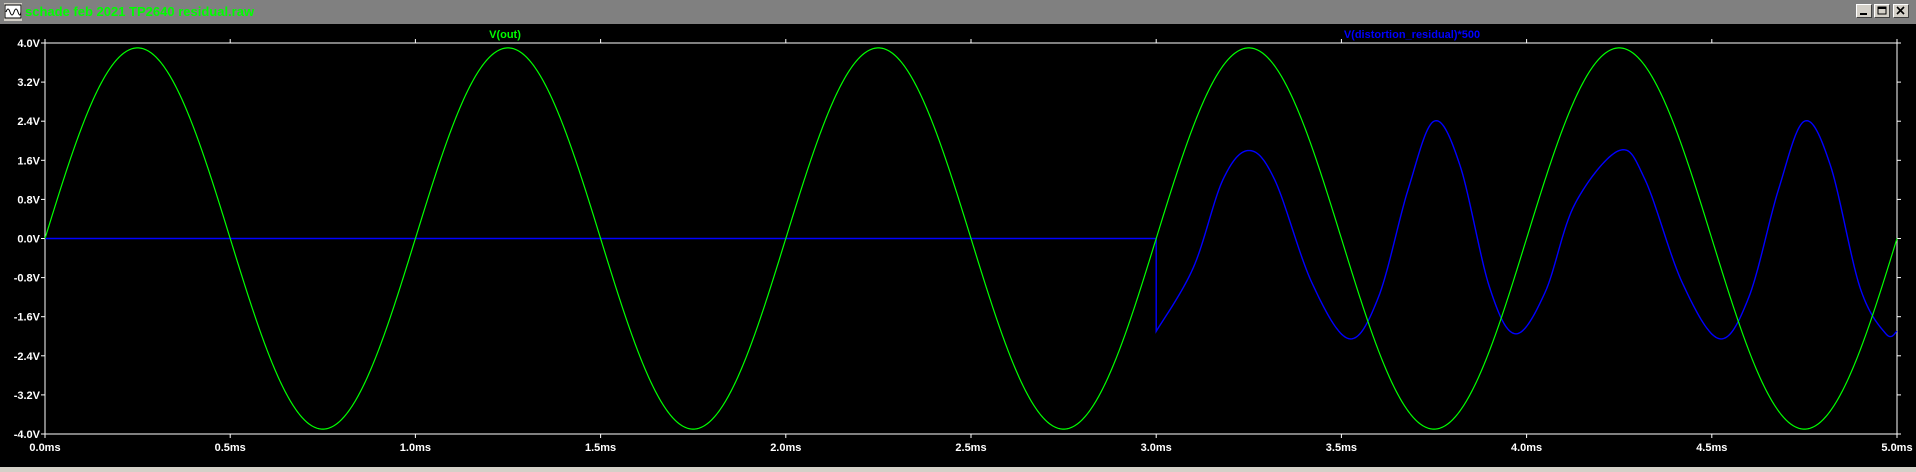 This screenshot has height=472, width=1916. Describe the element at coordinates (28, 161) in the screenshot. I see `y-tick-label: 1.6V` at that location.